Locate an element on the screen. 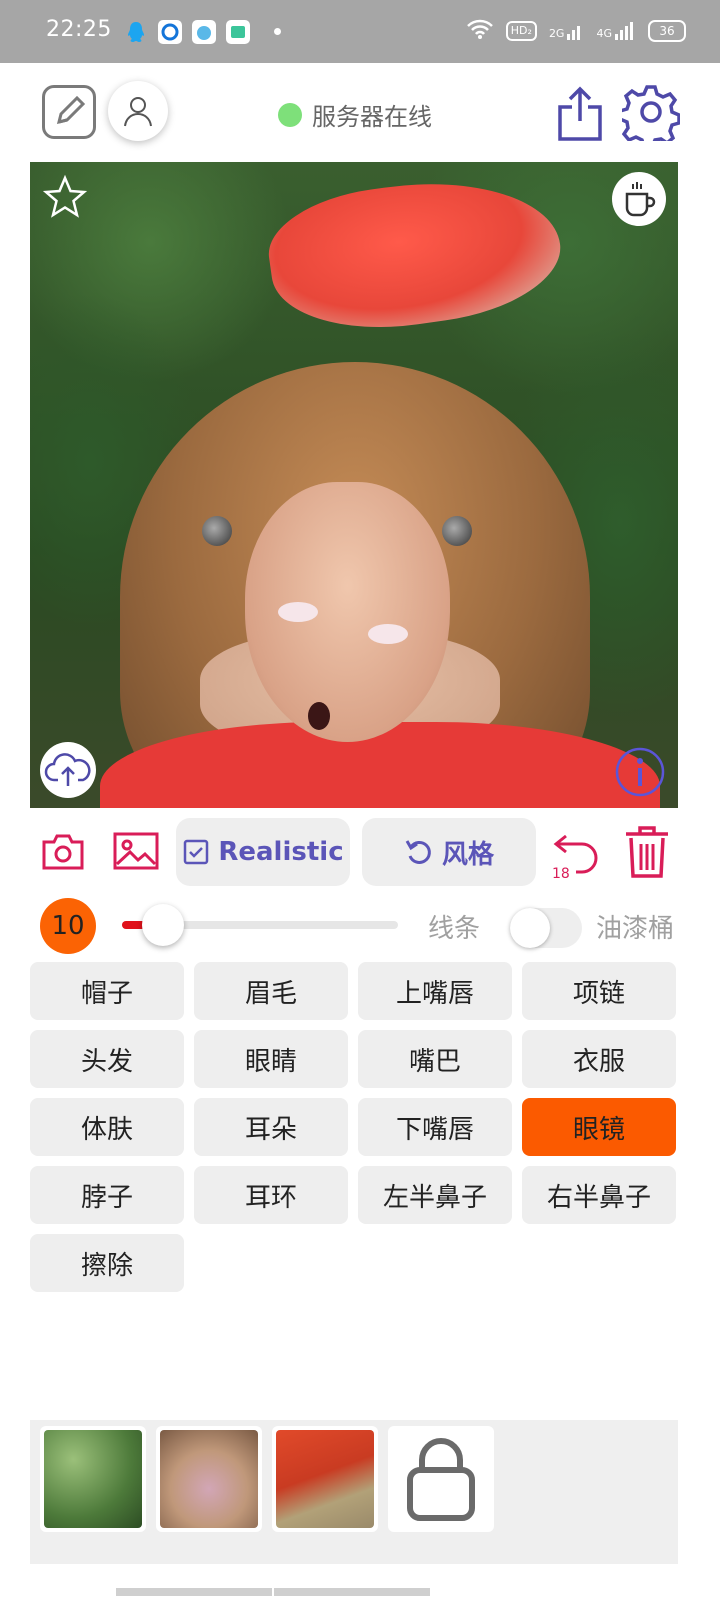 Image resolution: width=720 pixels, height=1600 pixels. part-button: 眼镜 is located at coordinates (599, 1127).